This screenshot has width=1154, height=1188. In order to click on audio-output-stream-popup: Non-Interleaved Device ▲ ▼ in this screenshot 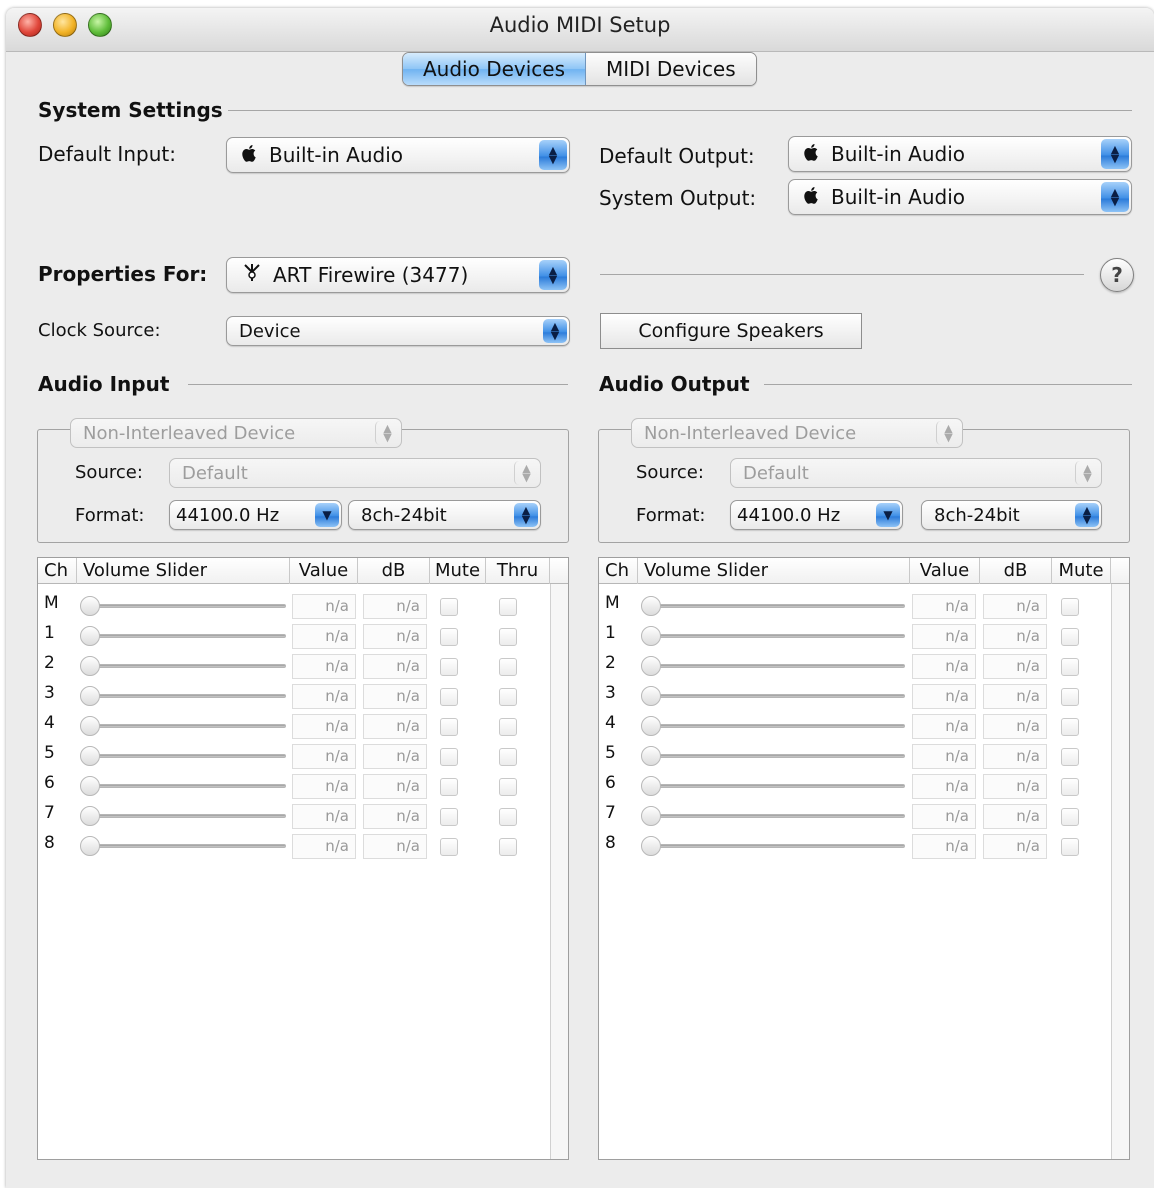, I will do `click(797, 433)`.